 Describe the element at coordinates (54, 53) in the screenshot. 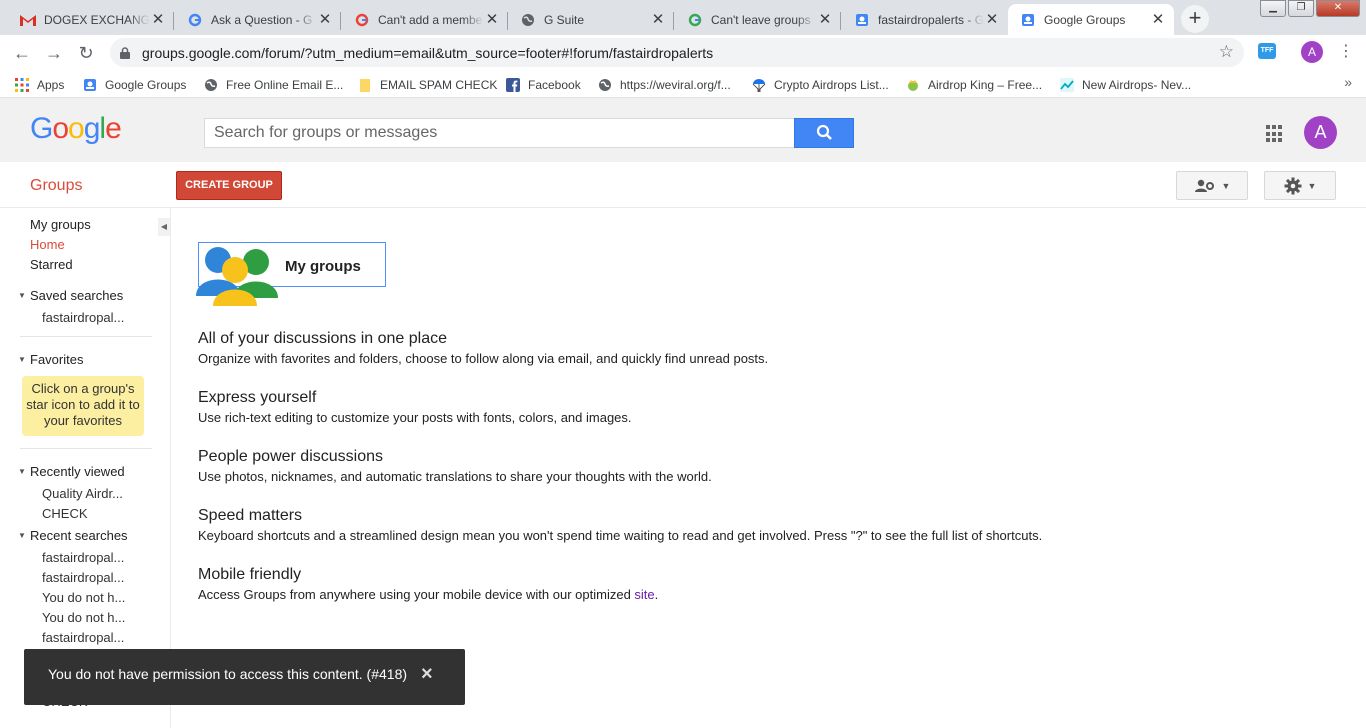

I see `forward-icon: →` at that location.